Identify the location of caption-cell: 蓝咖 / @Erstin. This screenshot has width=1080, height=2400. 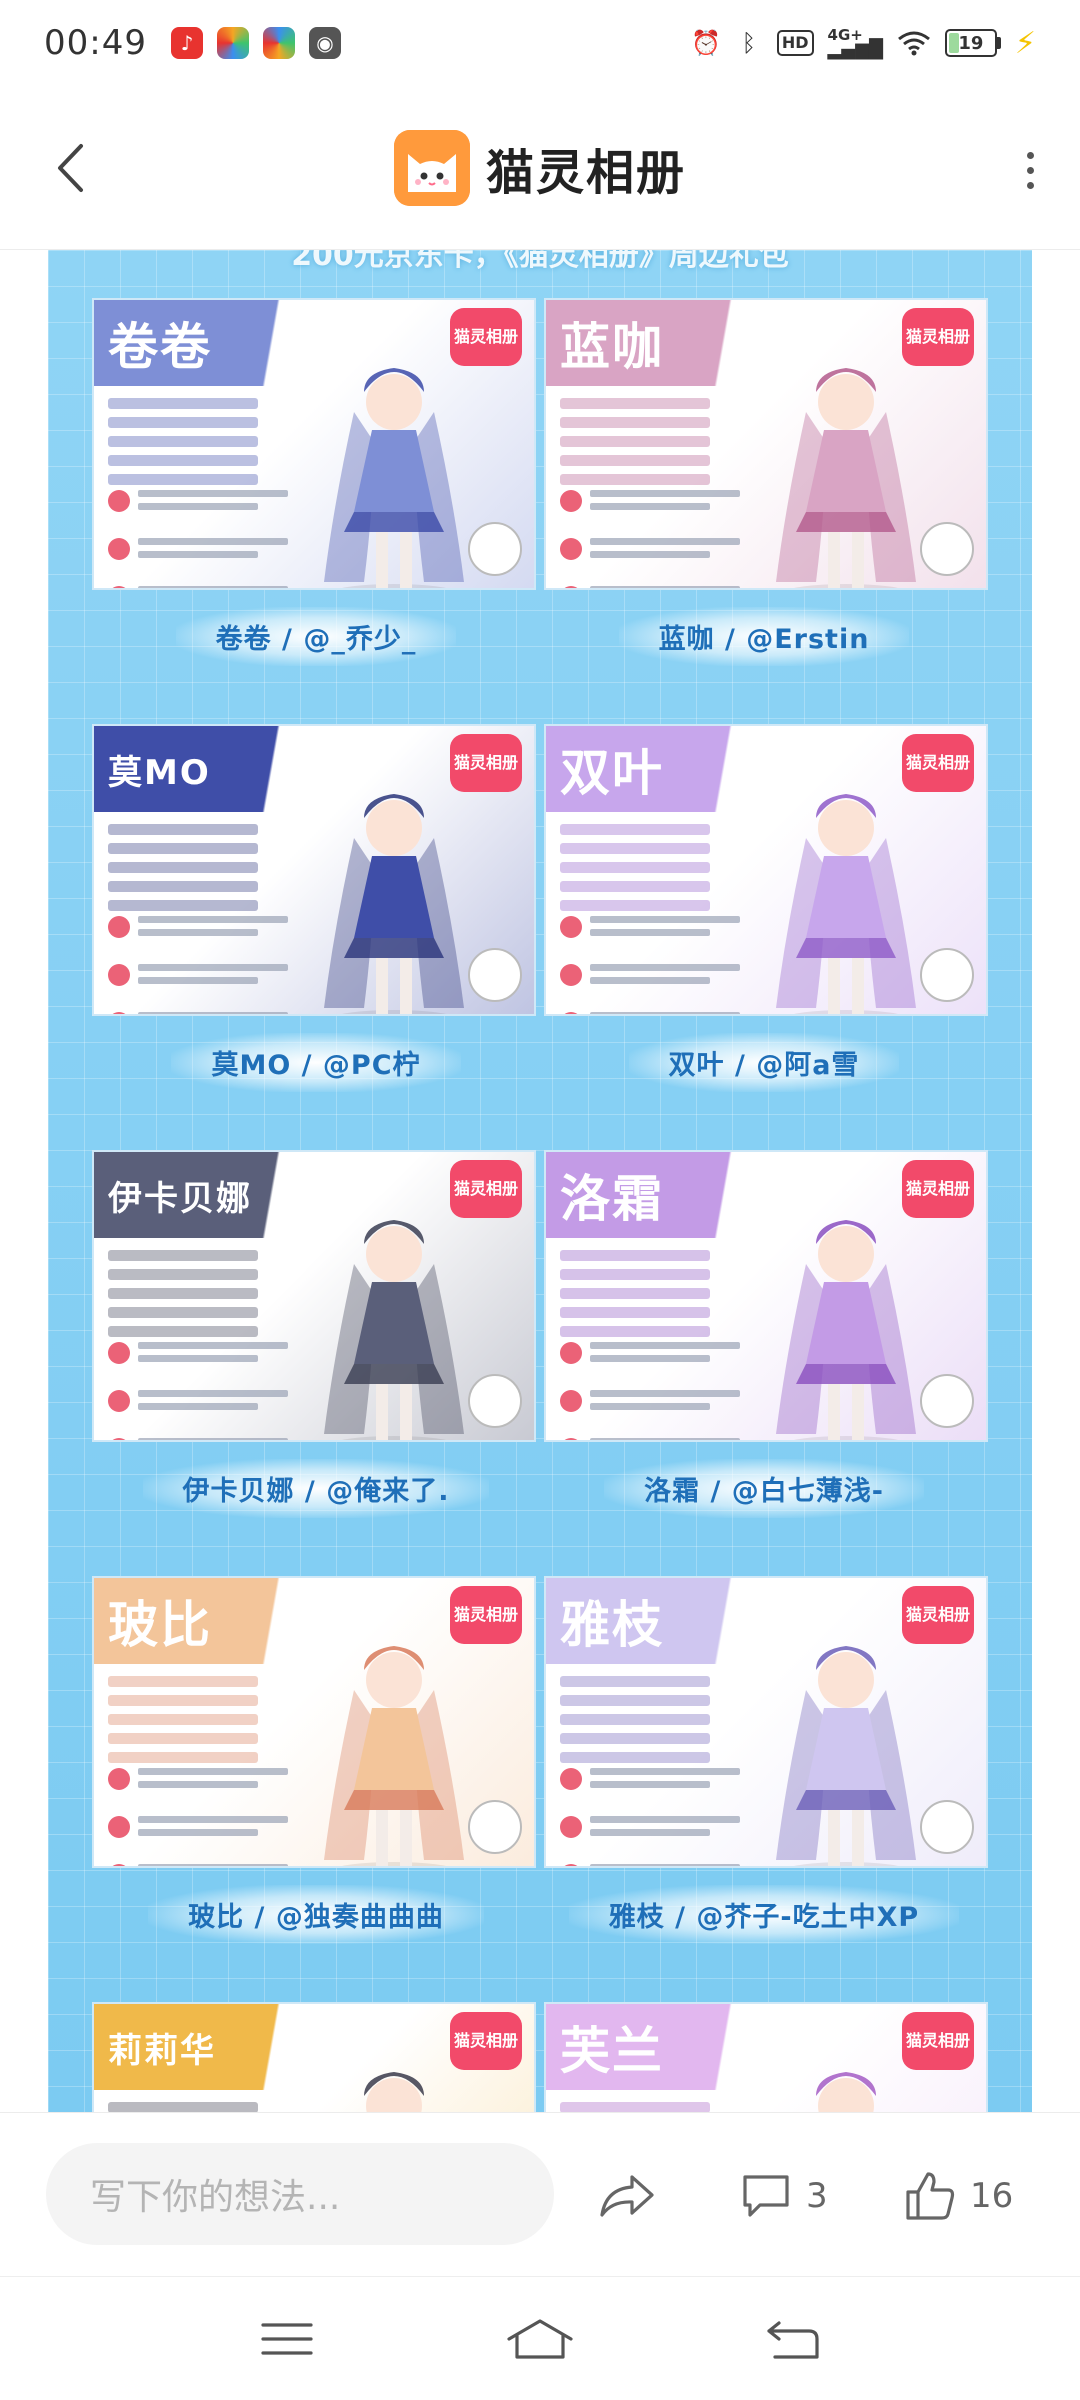
(764, 636).